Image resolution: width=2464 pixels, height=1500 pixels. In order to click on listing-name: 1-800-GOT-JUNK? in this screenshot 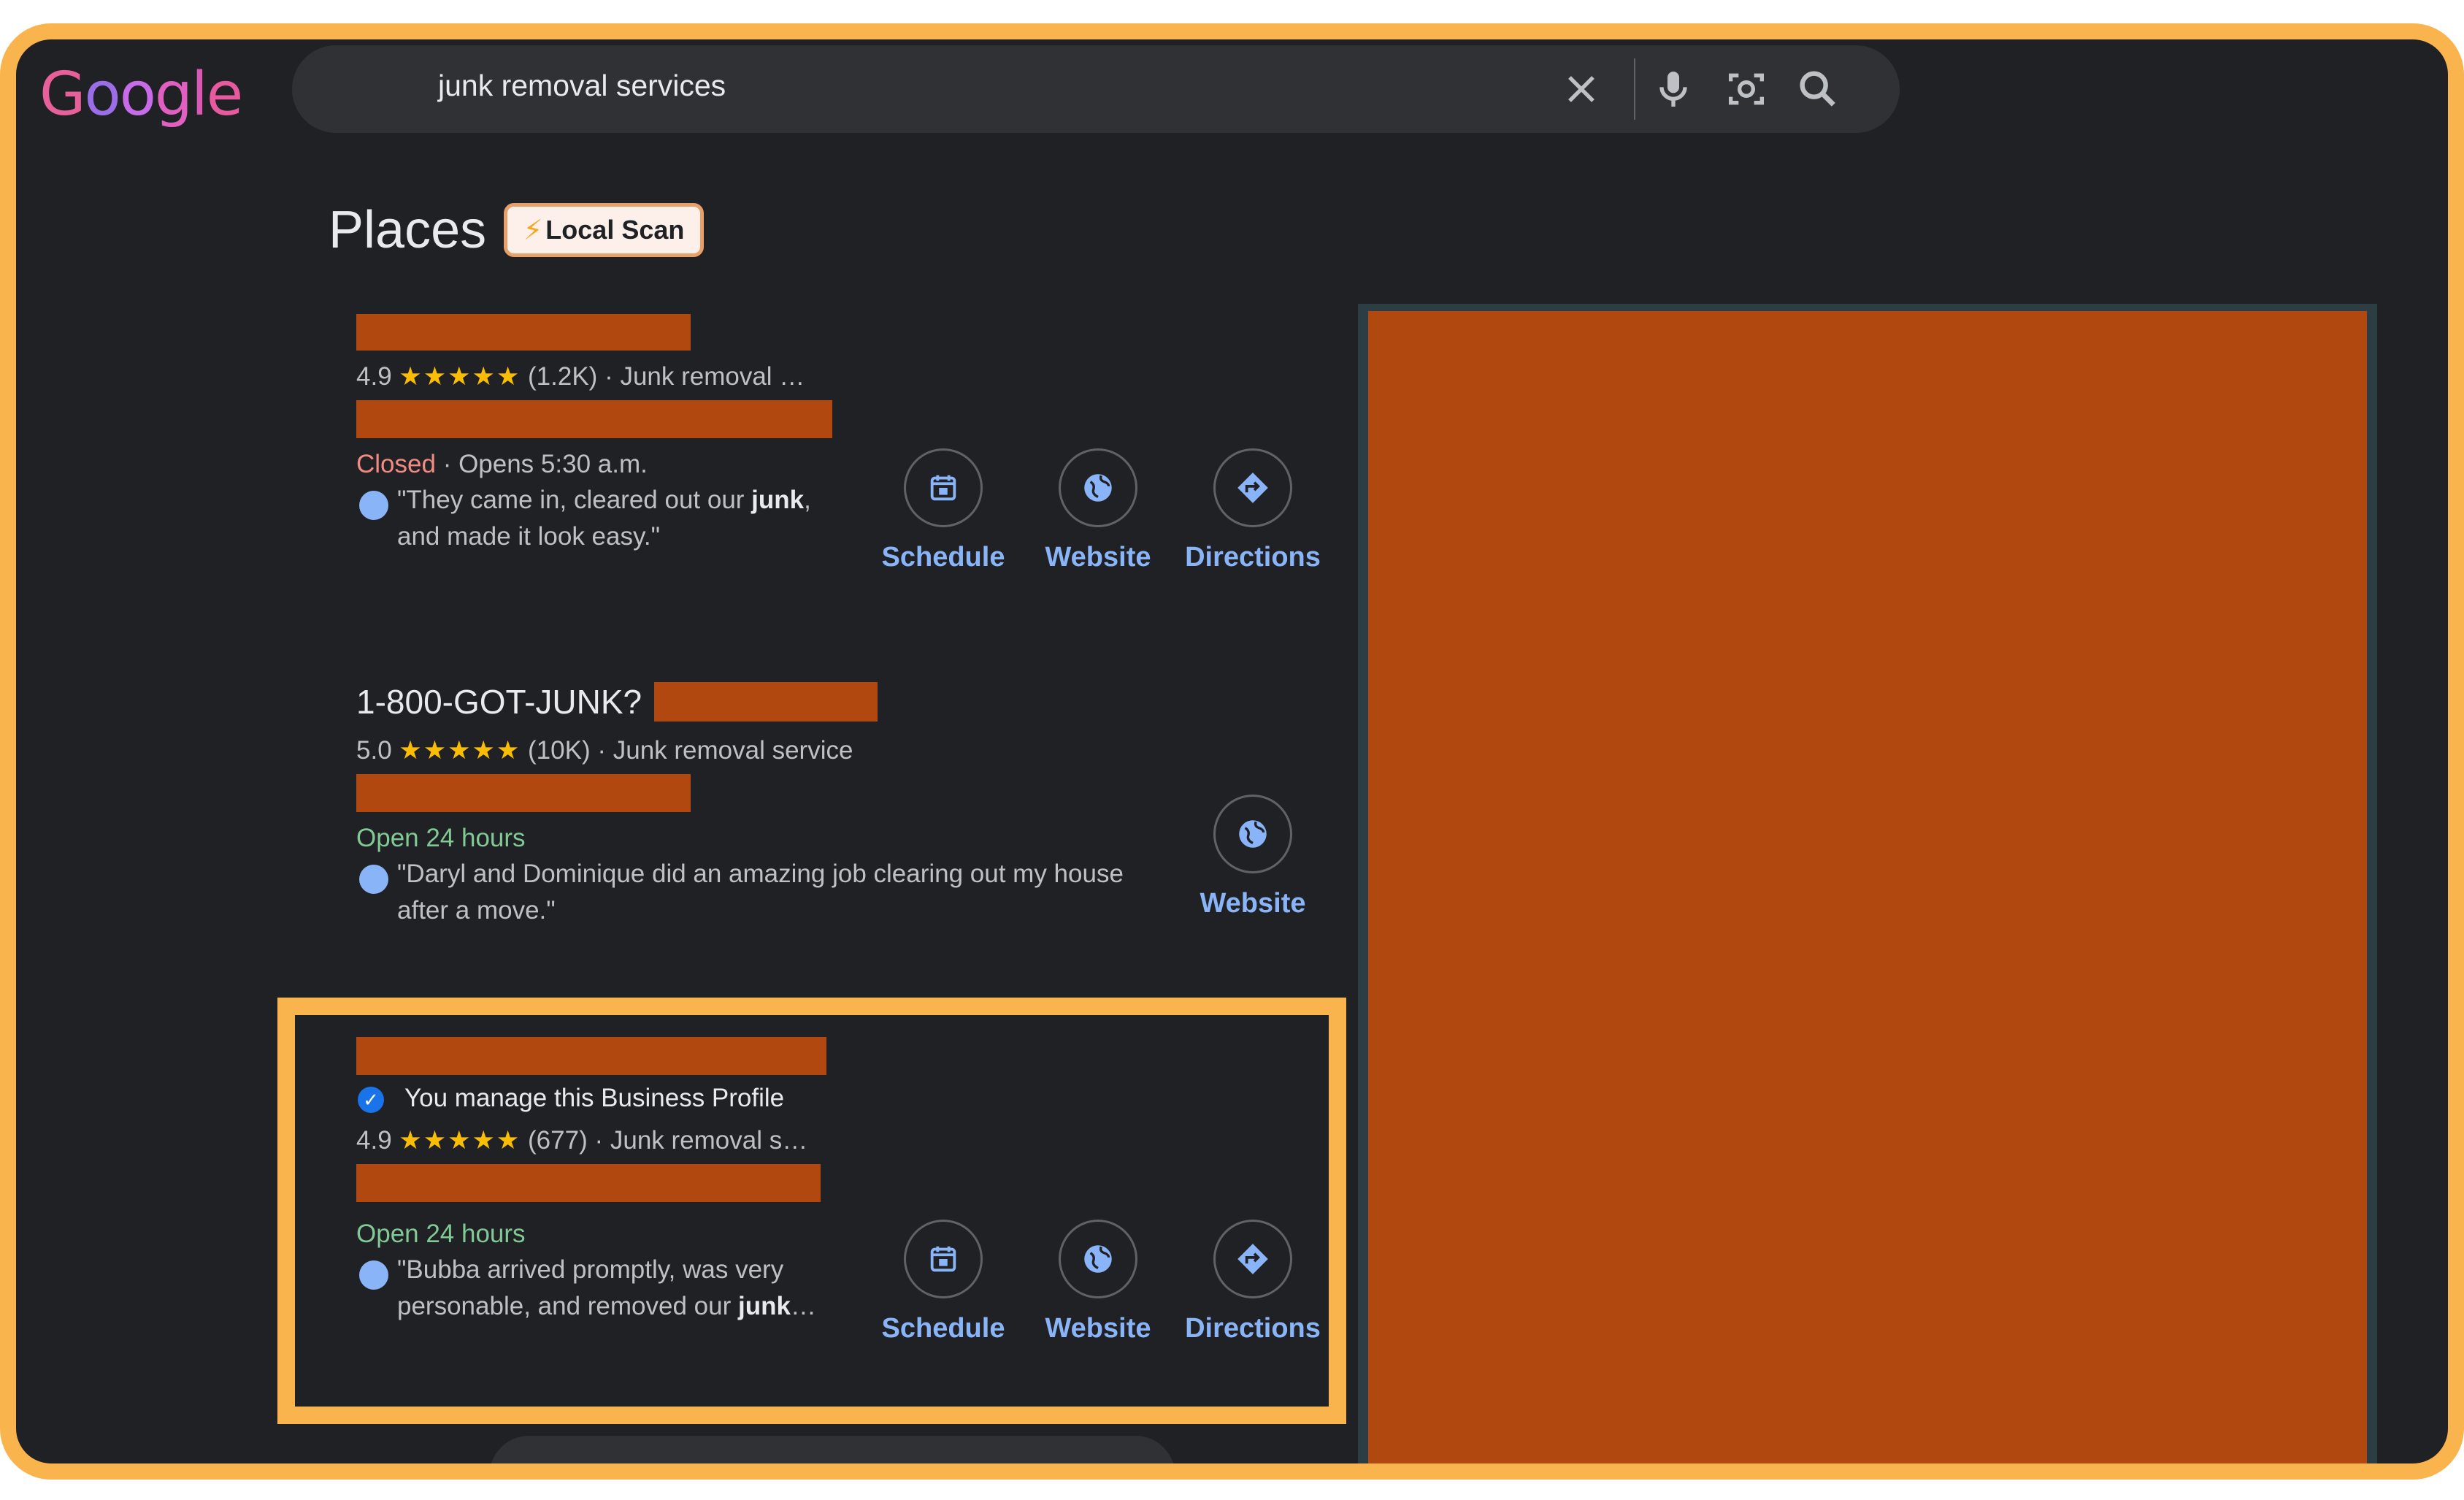, I will do `click(499, 702)`.